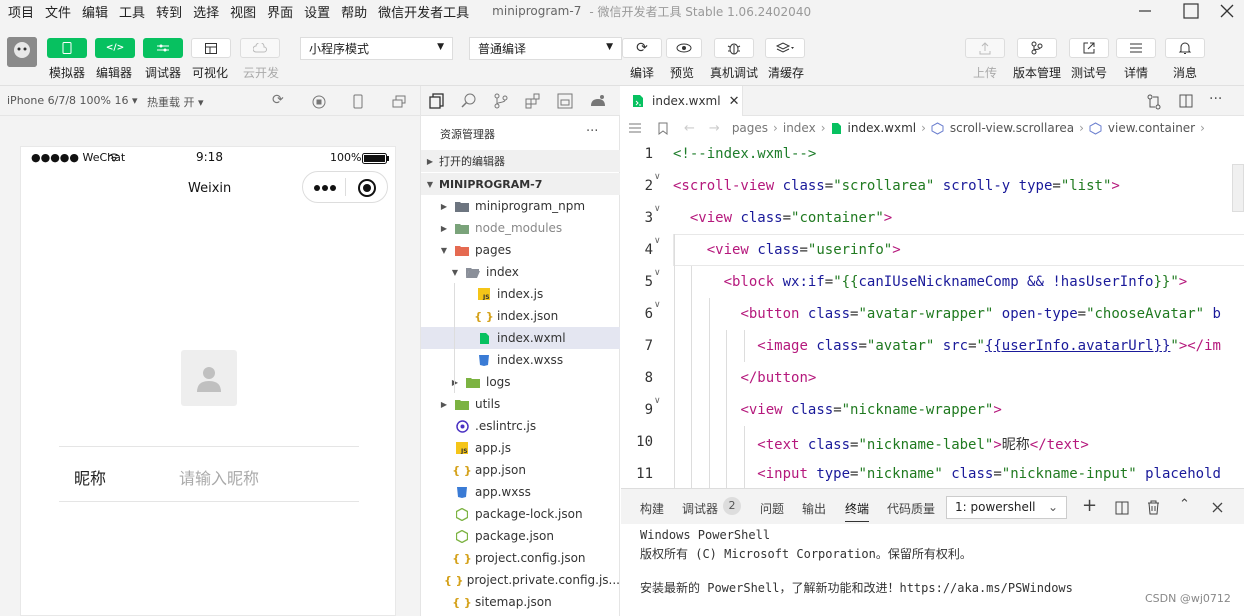 This screenshot has width=1244, height=616. Describe the element at coordinates (911, 508) in the screenshot. I see `tab-code-quality: 代码质量` at that location.